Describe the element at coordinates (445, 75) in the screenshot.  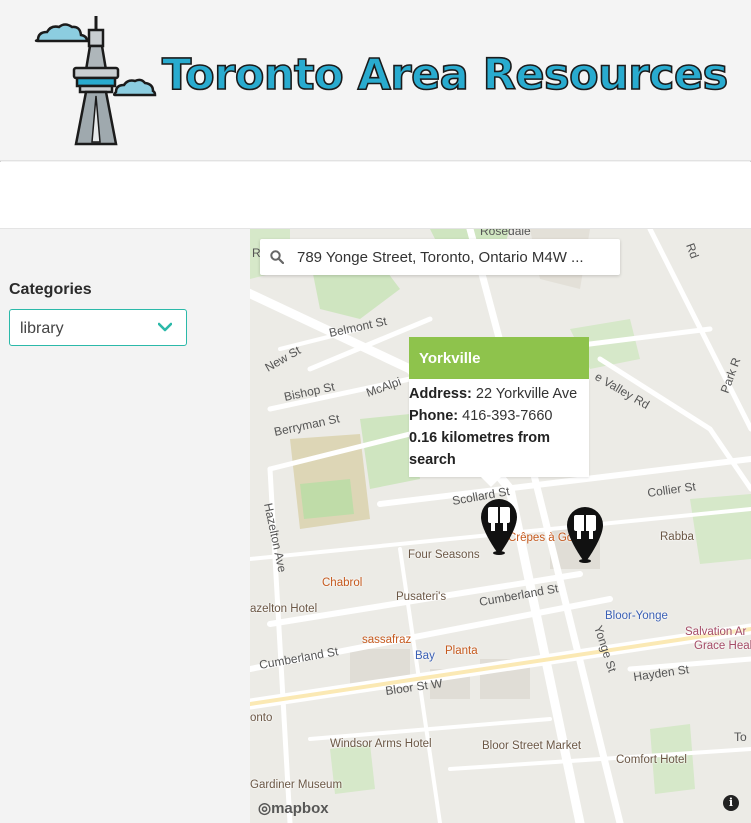
I see `site-title: Toronto Area Resources` at that location.